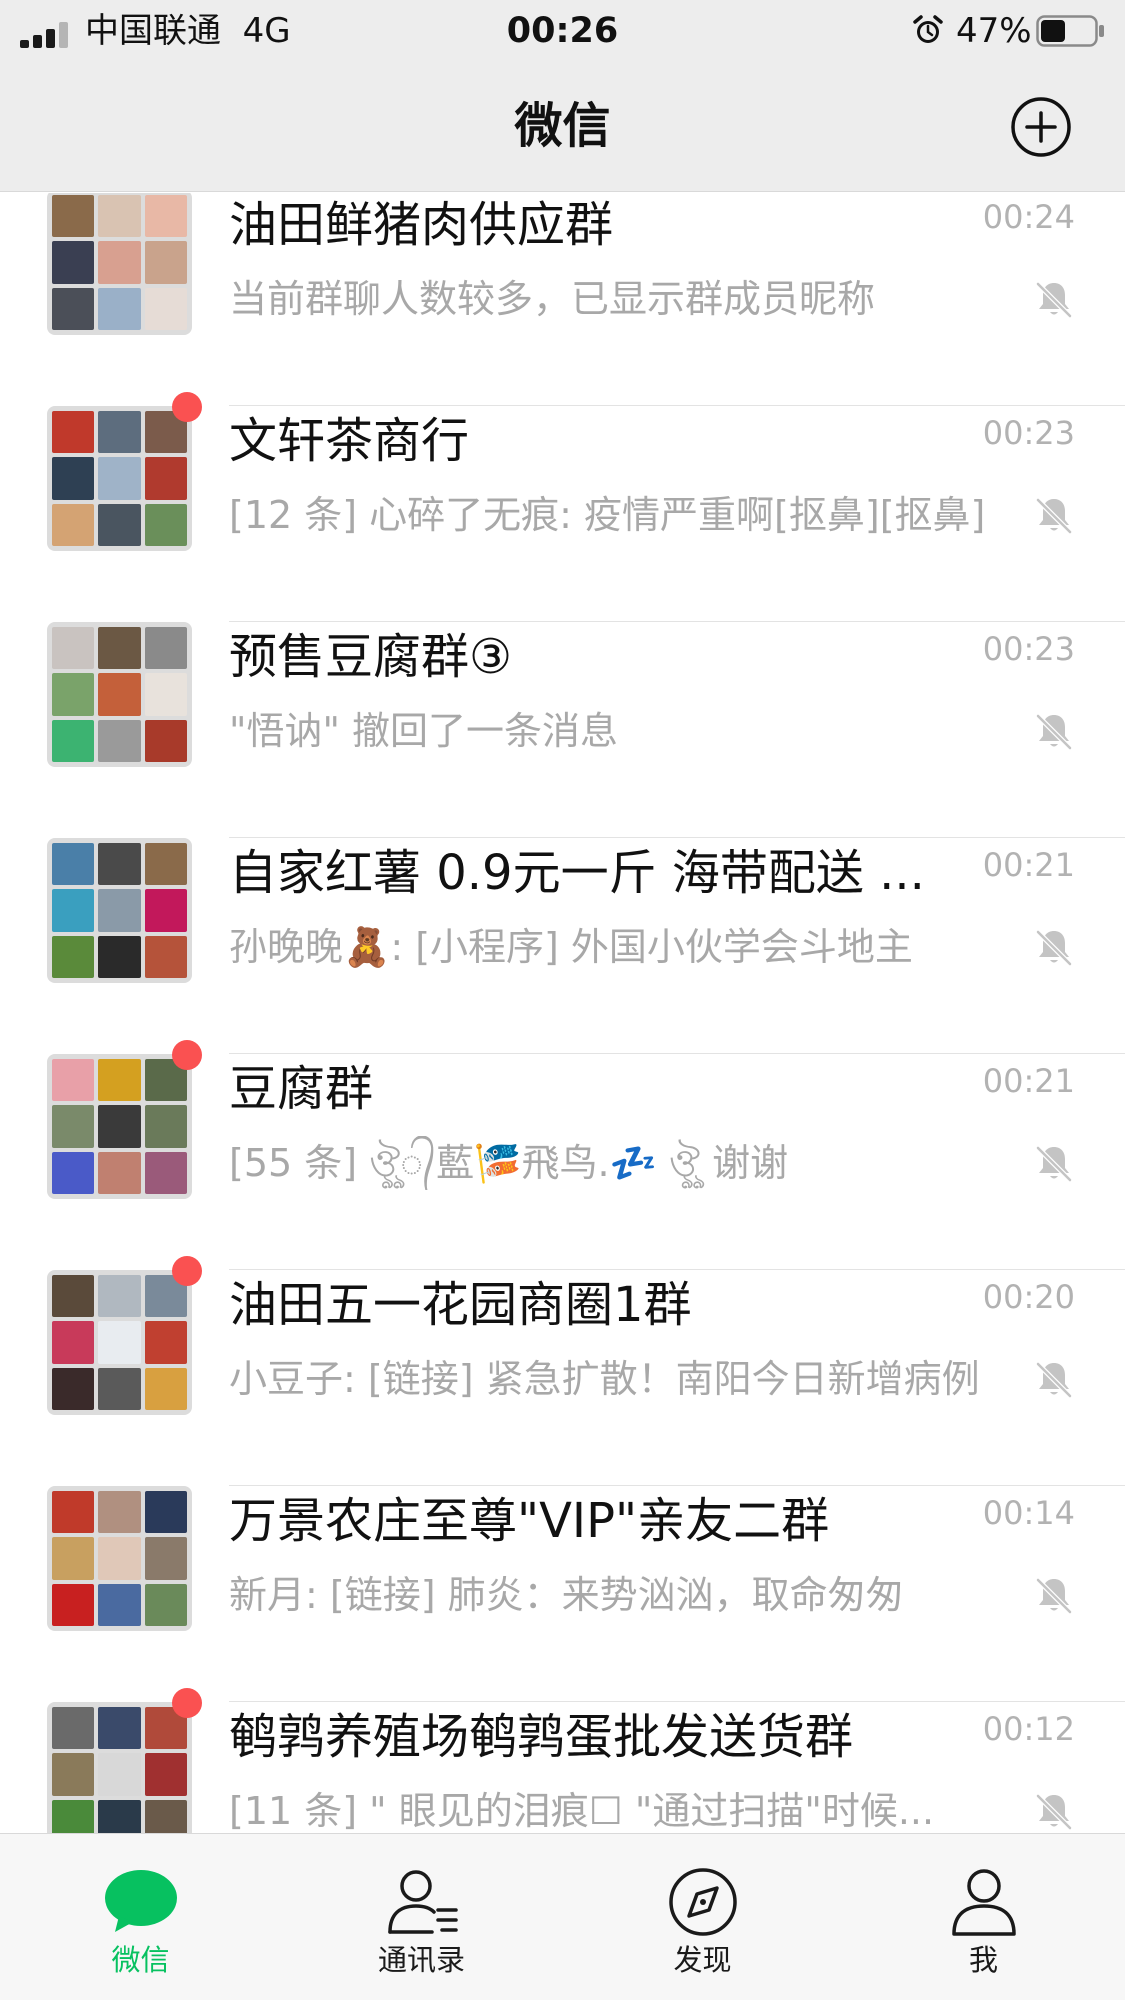  Describe the element at coordinates (421, 1960) in the screenshot. I see `tab-label: 通讯录` at that location.